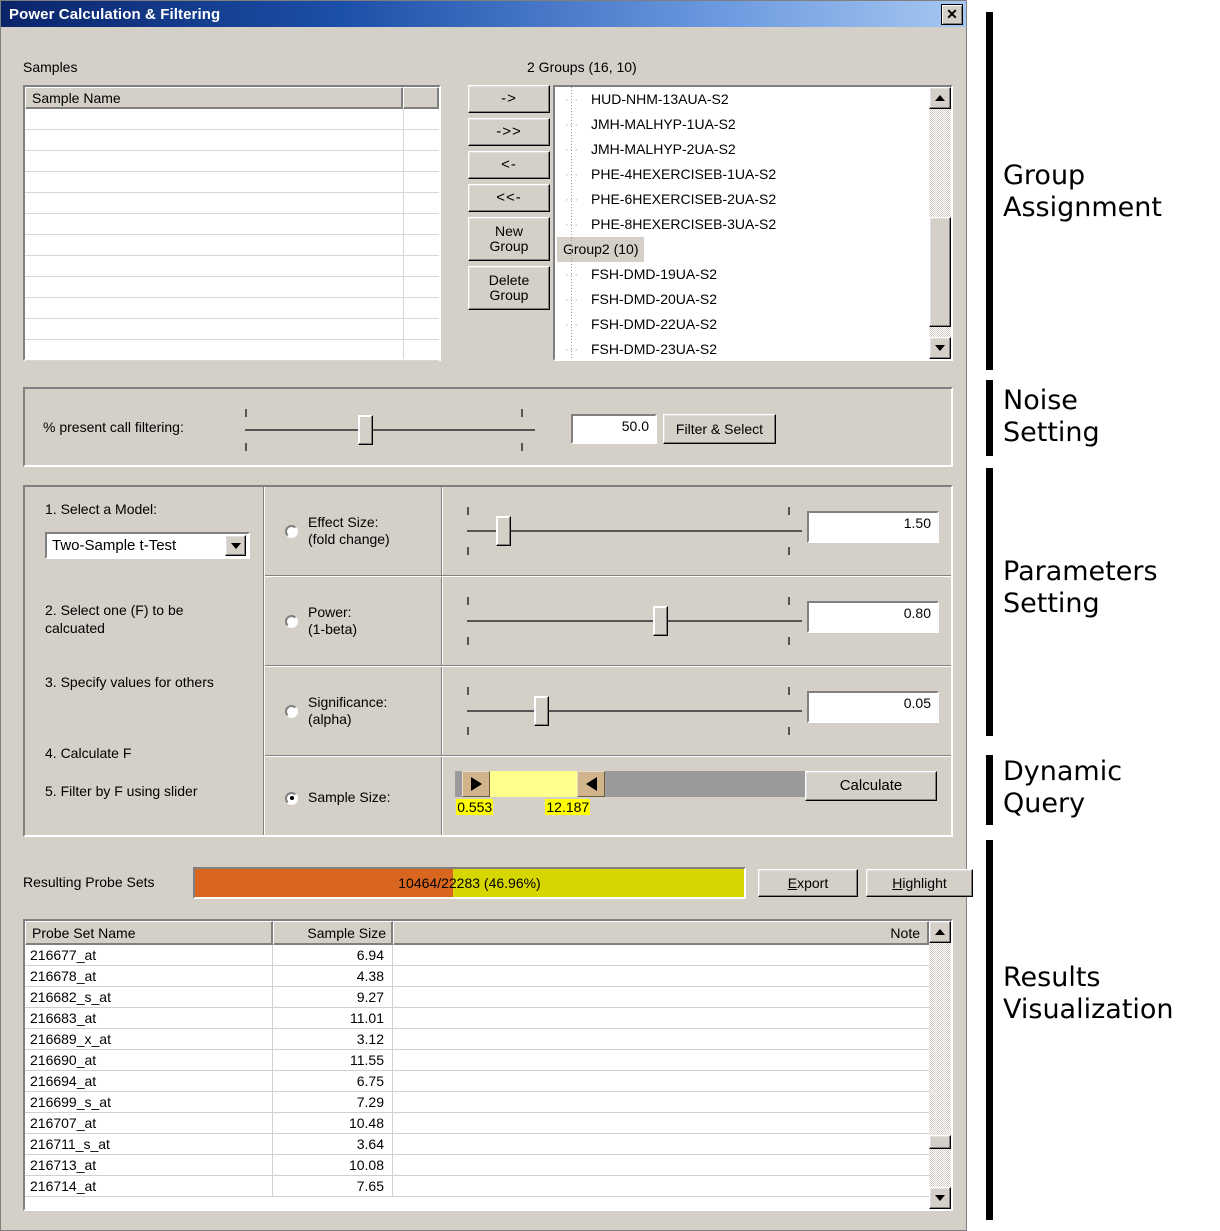 The width and height of the screenshot is (1220, 1231). What do you see at coordinates (940, 272) in the screenshot?
I see `groups-scrollbar-thumb` at bounding box center [940, 272].